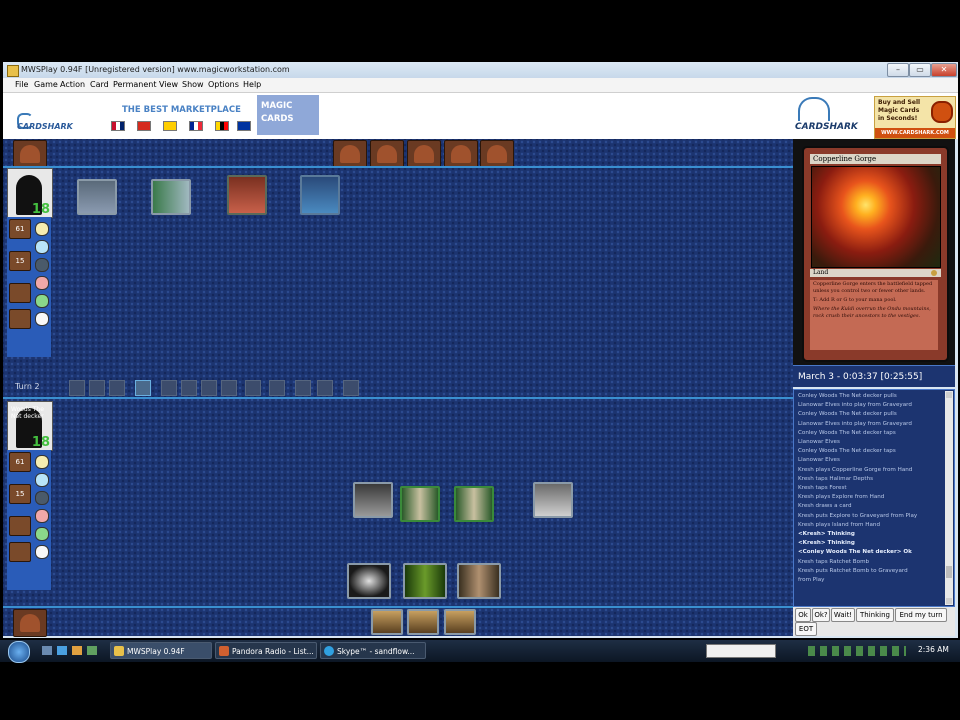 The image size is (960, 720). What do you see at coordinates (47, 650) in the screenshot?
I see `show-desktop-icon` at bounding box center [47, 650].